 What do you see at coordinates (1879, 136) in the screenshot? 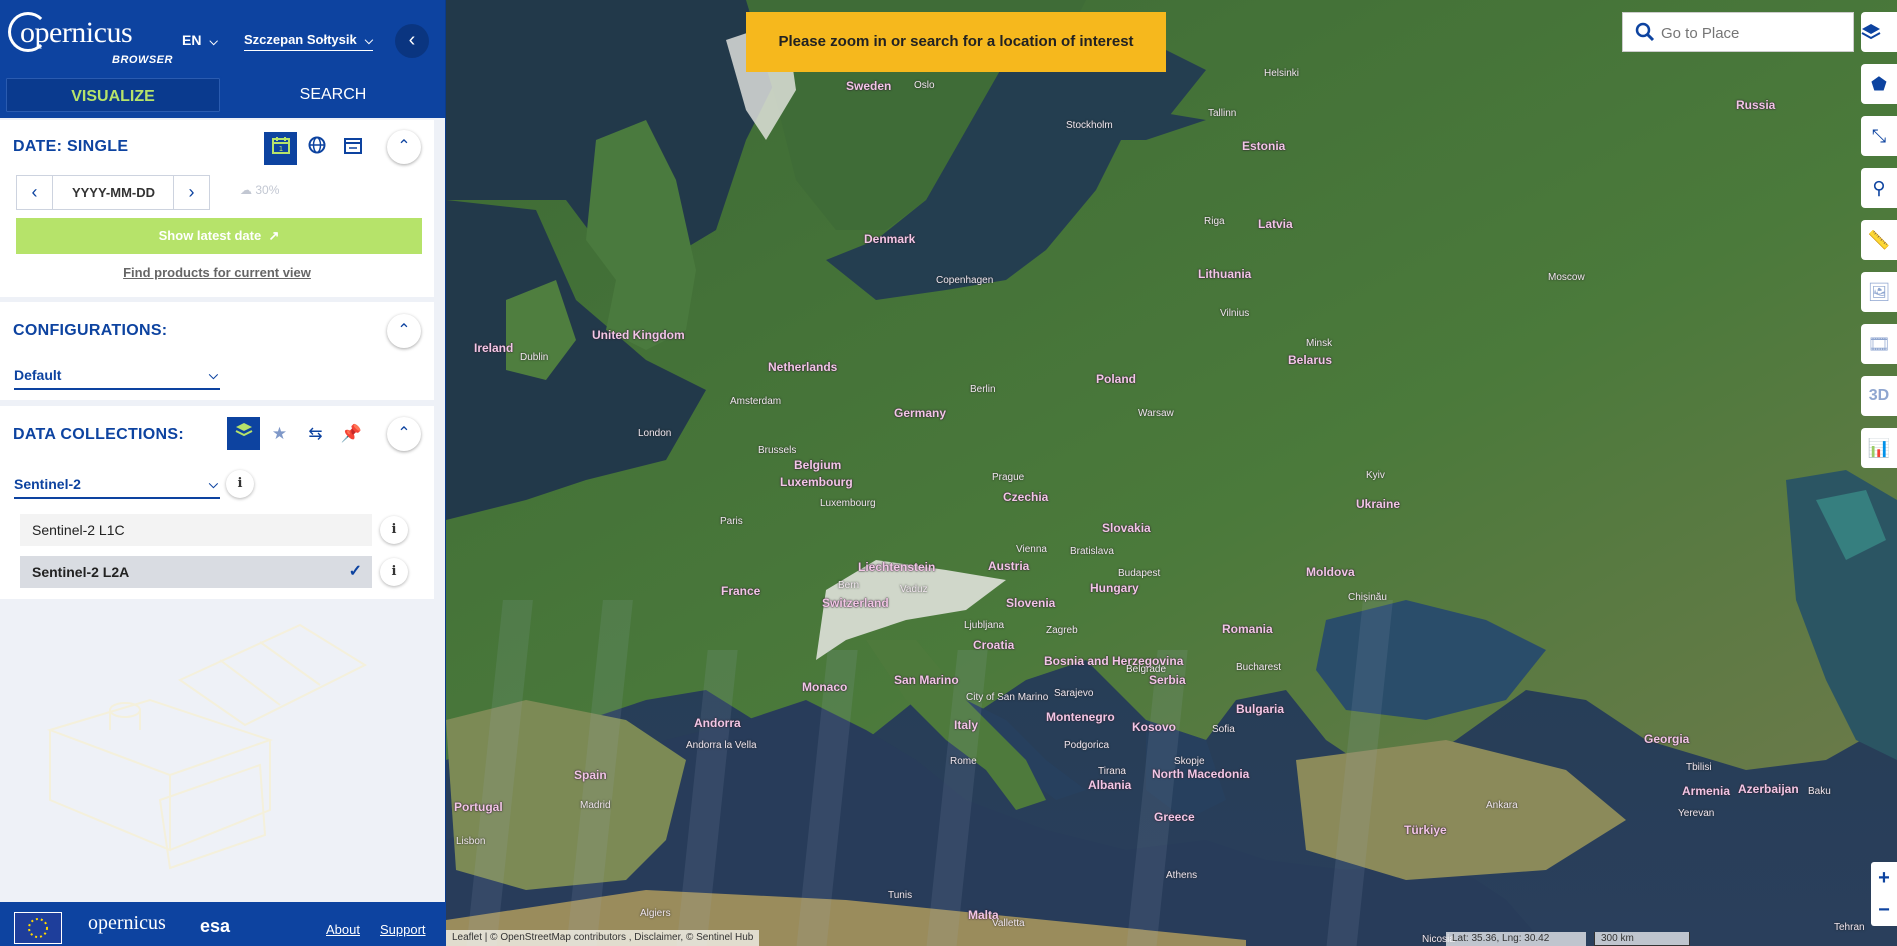
I see `draw-line-button: ⤡` at bounding box center [1879, 136].